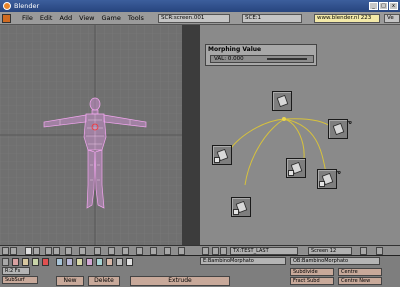  I want to click on version-url-label: www.blender.nl 223, so click(347, 18).